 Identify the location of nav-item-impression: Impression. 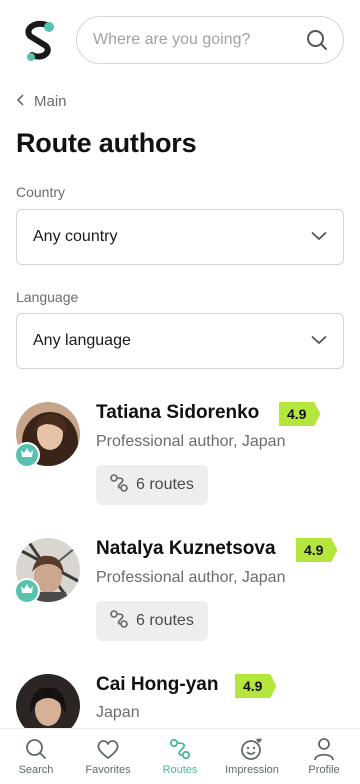
(252, 756).